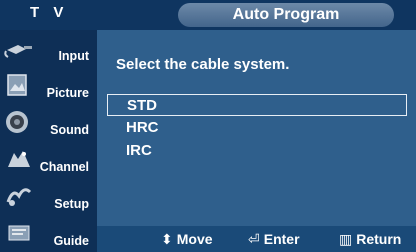 This screenshot has width=416, height=252. Describe the element at coordinates (19, 159) in the screenshot. I see `channel-icon` at that location.